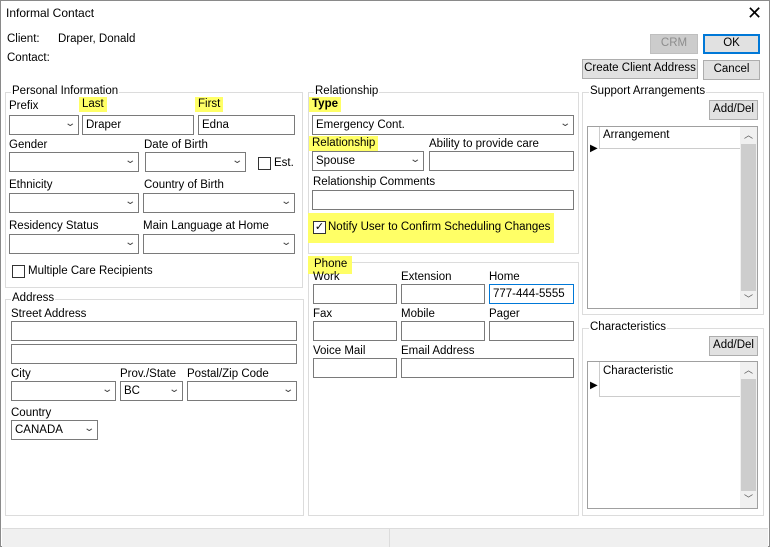 The image size is (770, 547). I want to click on voice-mail-input, so click(355, 368).